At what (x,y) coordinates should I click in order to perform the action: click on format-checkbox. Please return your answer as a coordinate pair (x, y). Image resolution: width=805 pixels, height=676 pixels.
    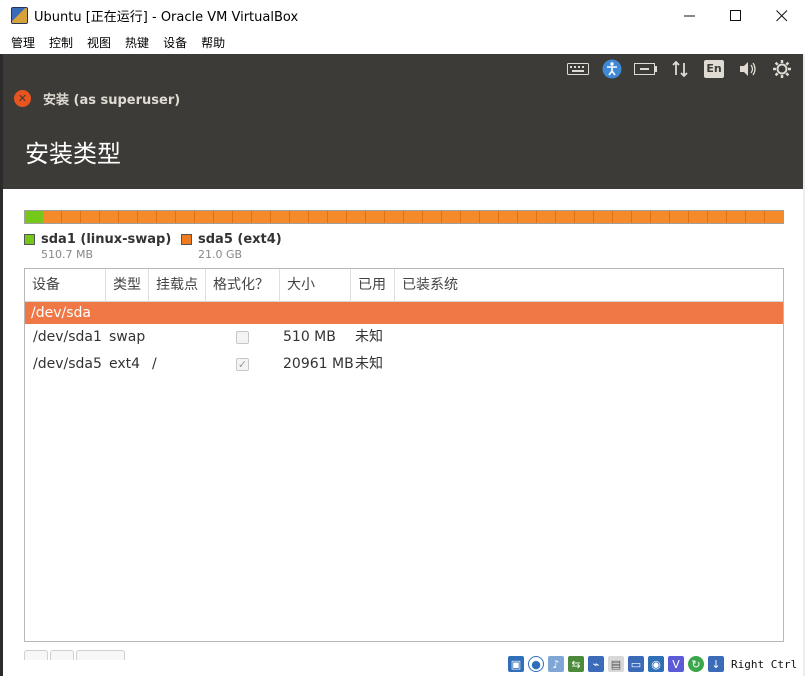
    Looking at the image, I should click on (242, 337).